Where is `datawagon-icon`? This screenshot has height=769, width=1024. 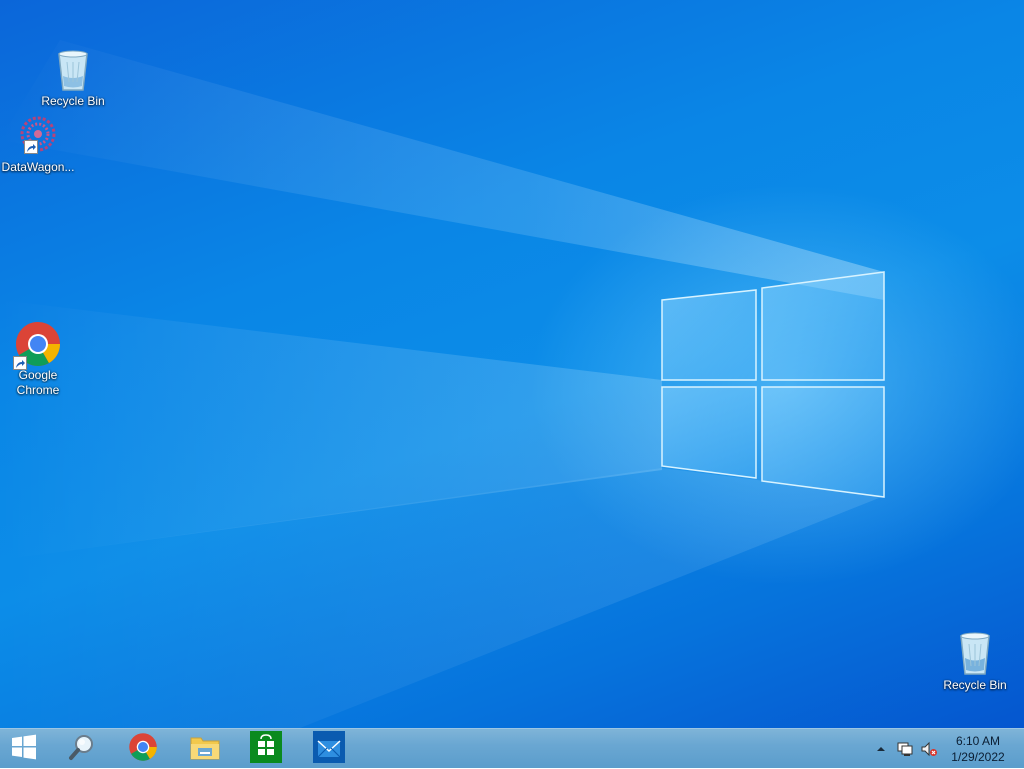
datawagon-icon is located at coordinates (38, 136).